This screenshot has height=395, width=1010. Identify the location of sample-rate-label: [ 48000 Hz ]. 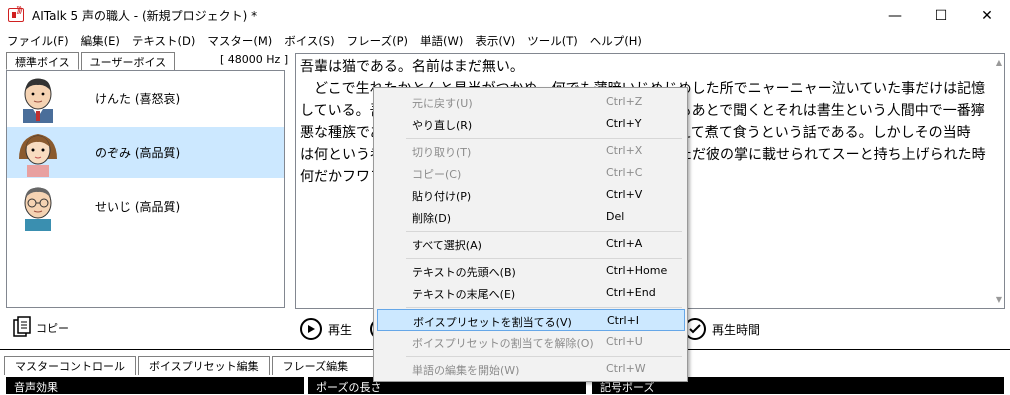
(254, 59).